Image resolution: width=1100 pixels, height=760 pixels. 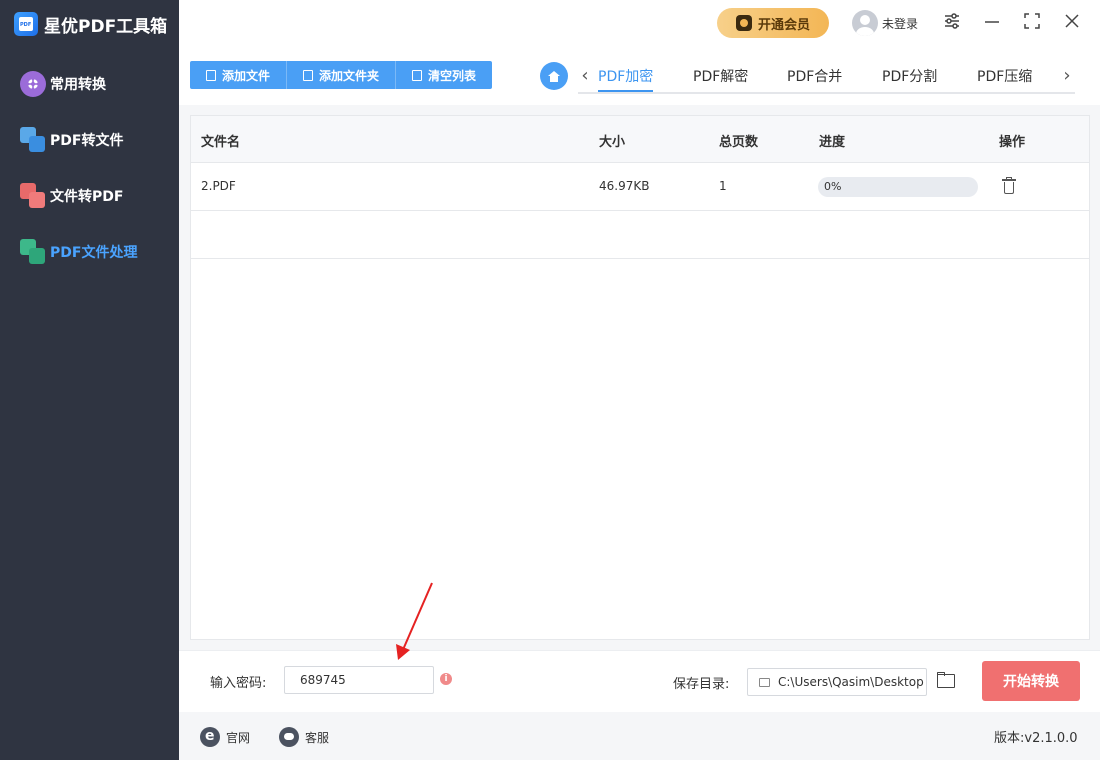 I want to click on apps-icon, so click(x=33, y=84).